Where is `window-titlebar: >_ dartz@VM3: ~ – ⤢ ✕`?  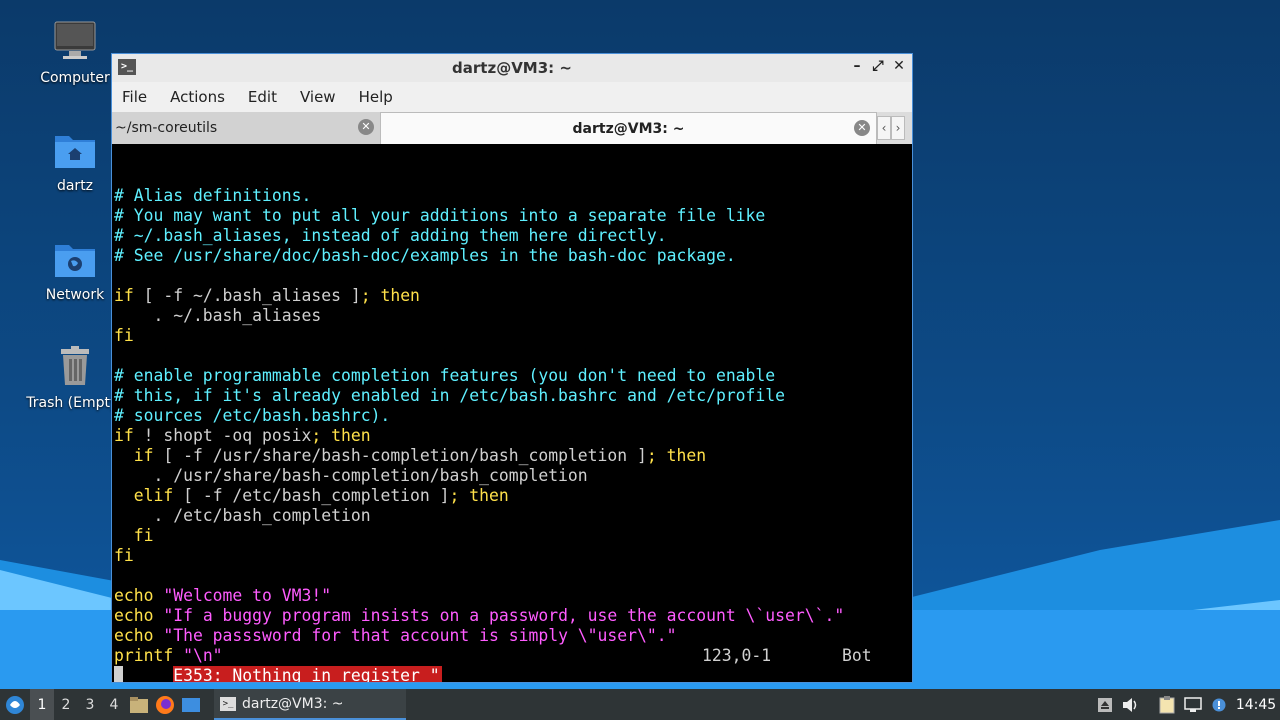
window-titlebar: >_ dartz@VM3: ~ – ⤢ ✕ is located at coordinates (512, 68).